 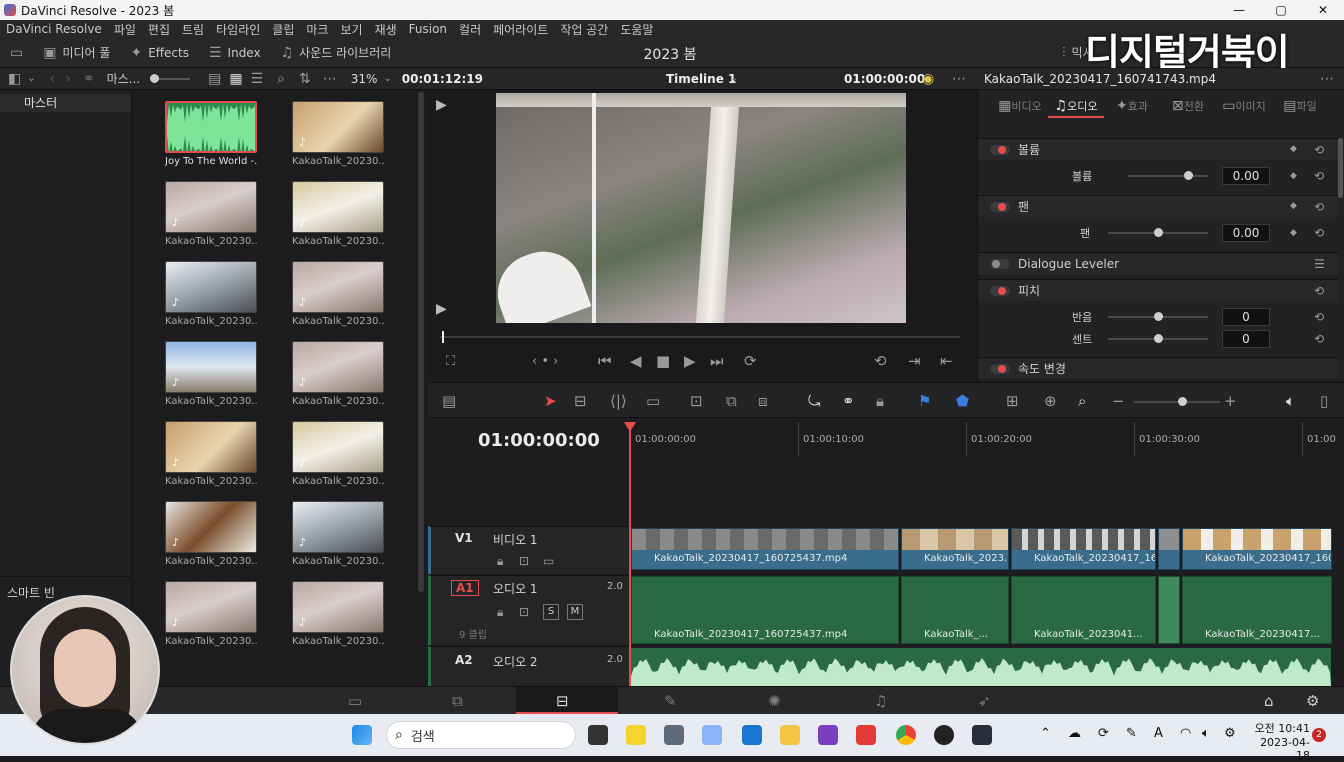 I want to click on menu-lines-icon: ☰, so click(x=1319, y=264).